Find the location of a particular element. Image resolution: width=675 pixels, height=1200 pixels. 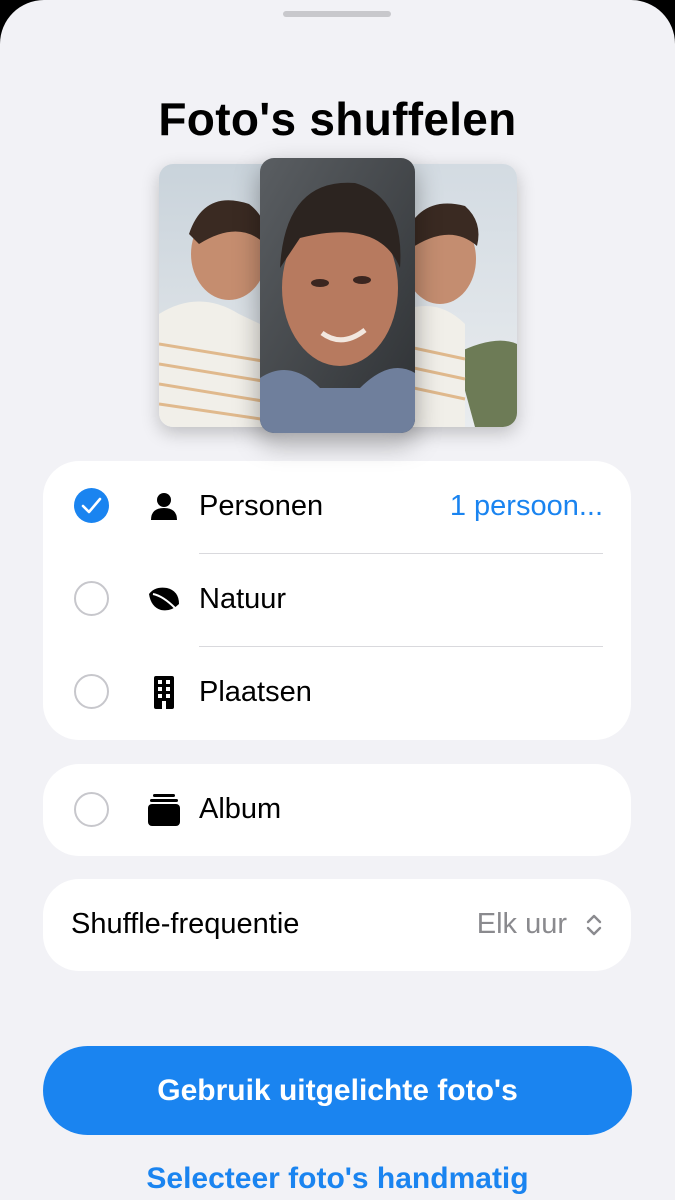

frequency-label: Shuffle-frequentie is located at coordinates (185, 924).